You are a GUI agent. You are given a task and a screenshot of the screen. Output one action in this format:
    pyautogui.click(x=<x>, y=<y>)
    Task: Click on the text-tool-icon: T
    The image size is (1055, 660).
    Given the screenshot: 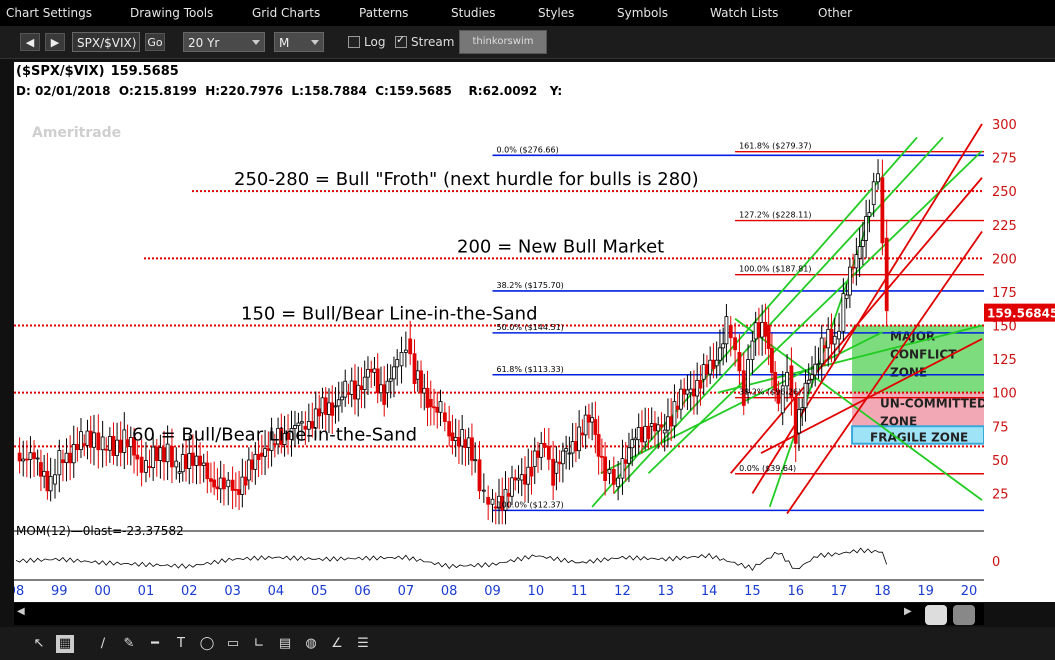 What is the action you would take?
    pyautogui.click(x=181, y=644)
    